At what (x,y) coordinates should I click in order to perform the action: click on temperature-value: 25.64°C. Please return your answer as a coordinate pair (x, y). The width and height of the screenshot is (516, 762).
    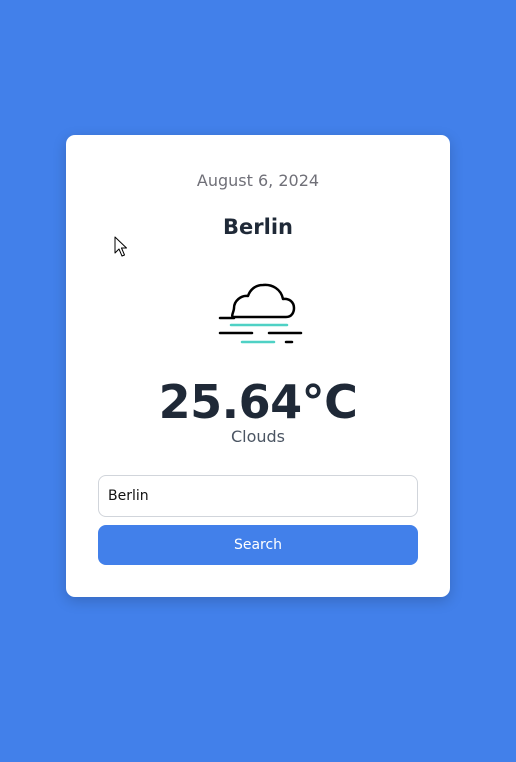
    Looking at the image, I should click on (258, 402).